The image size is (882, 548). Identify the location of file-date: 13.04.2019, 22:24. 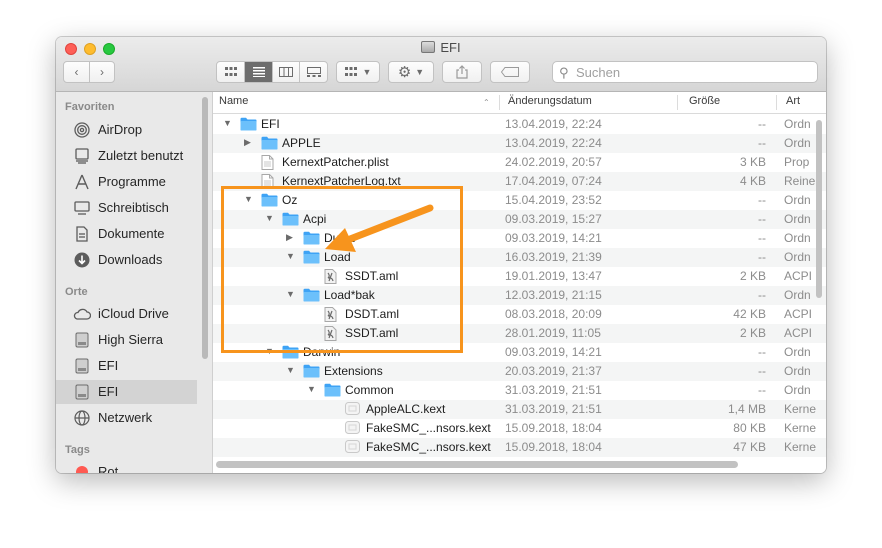
(553, 124).